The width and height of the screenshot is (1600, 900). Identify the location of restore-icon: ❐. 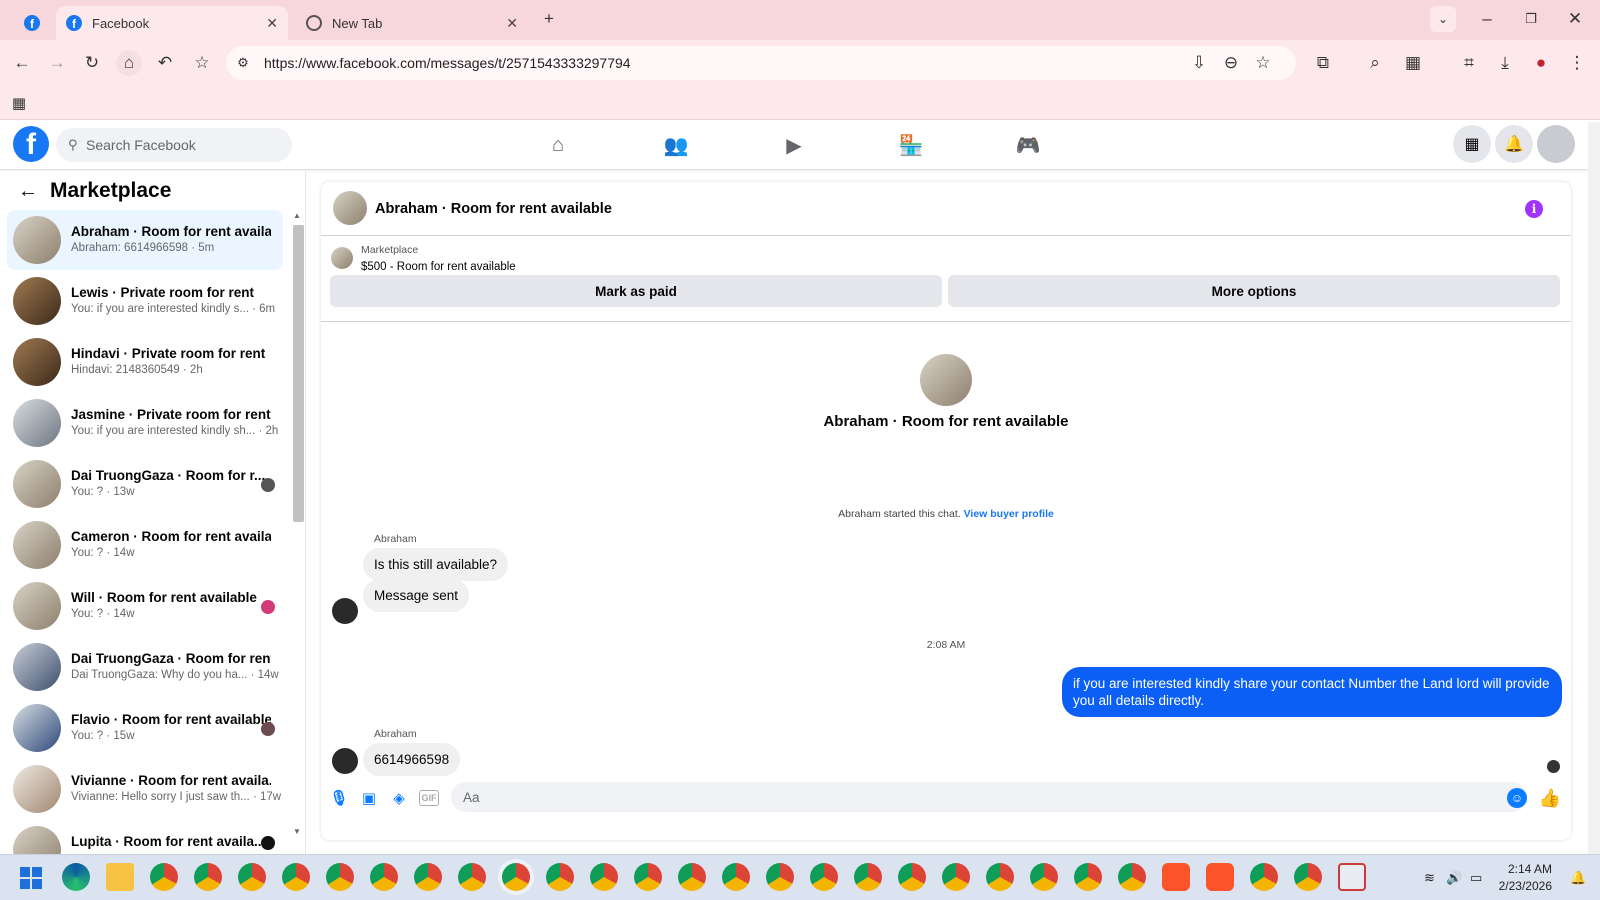
(1531, 19).